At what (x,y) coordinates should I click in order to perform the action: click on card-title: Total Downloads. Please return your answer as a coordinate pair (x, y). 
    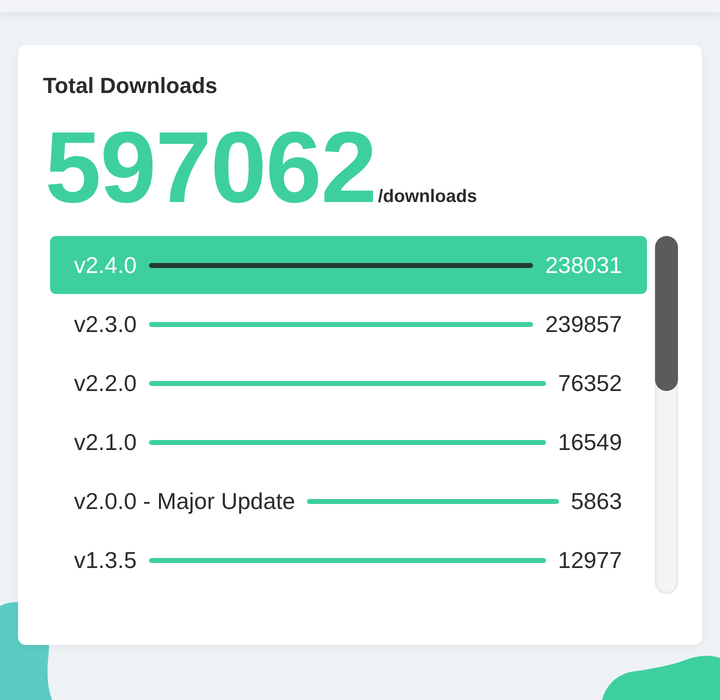
    Looking at the image, I should click on (130, 86).